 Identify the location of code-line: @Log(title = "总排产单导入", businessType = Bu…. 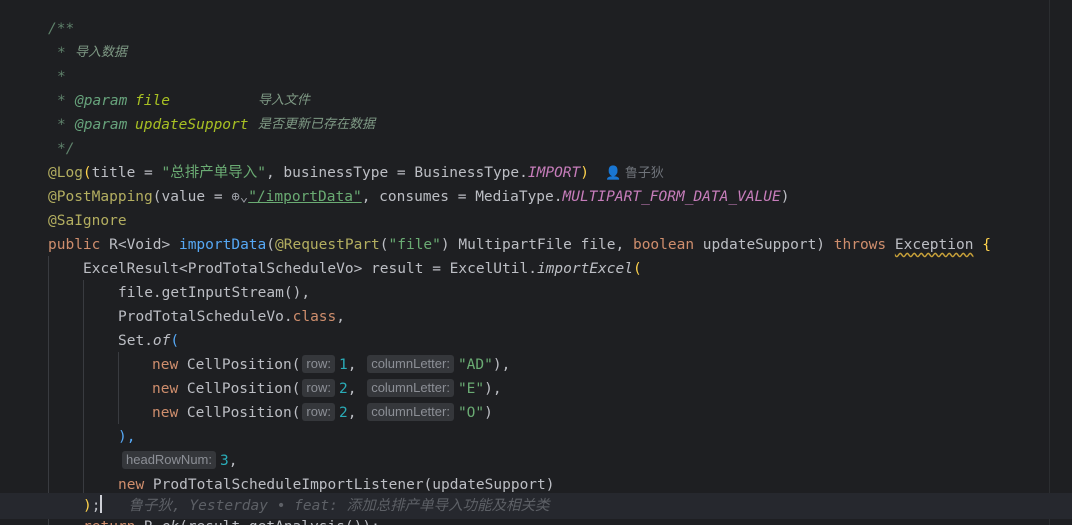
(536, 173).